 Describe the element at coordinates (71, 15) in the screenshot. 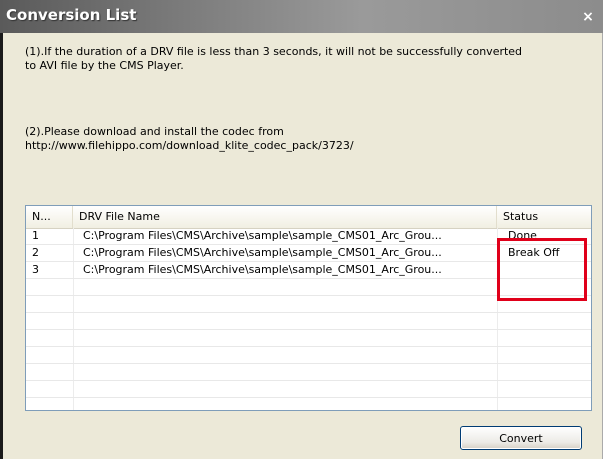

I see `dialog-title: Conversion List` at that location.